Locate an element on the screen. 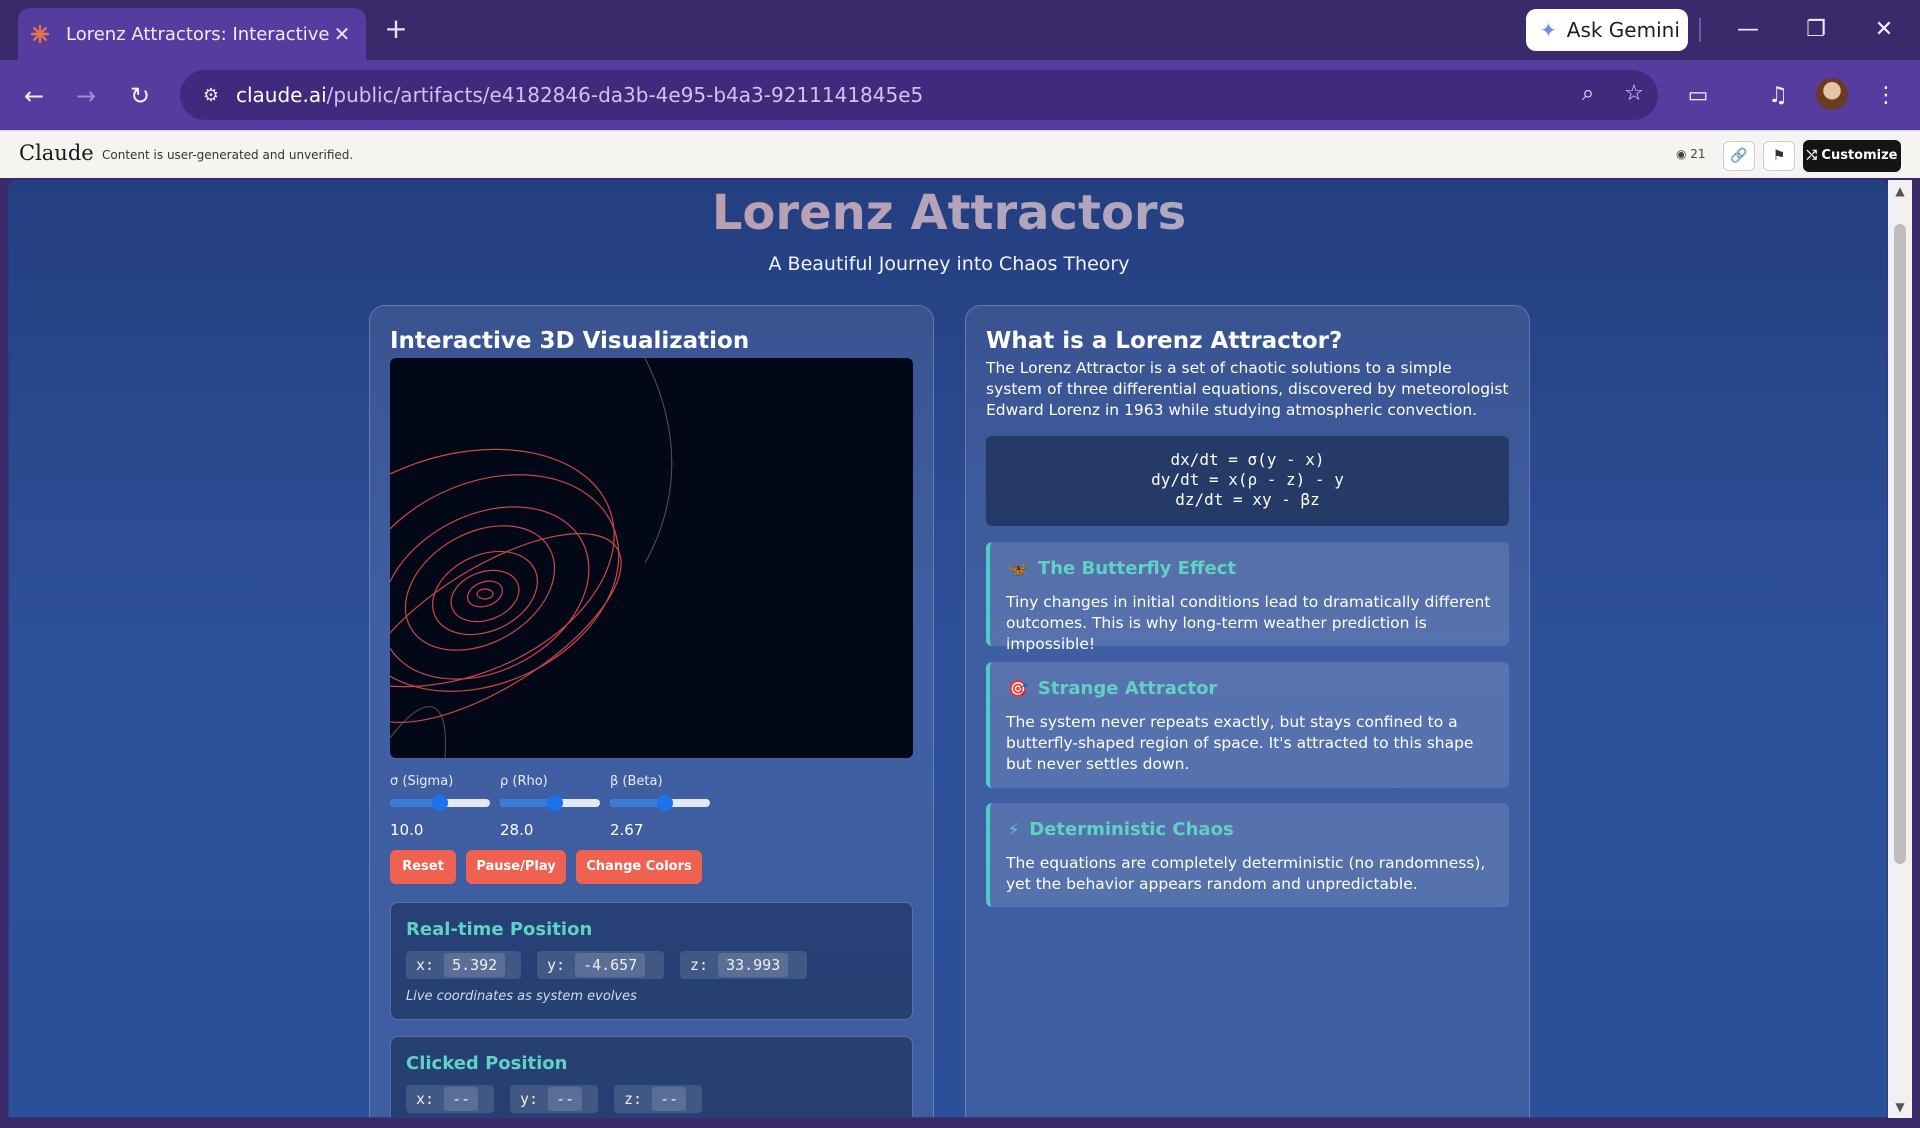 The height and width of the screenshot is (1128, 1920). forward-arrow-icon: → is located at coordinates (86, 96).